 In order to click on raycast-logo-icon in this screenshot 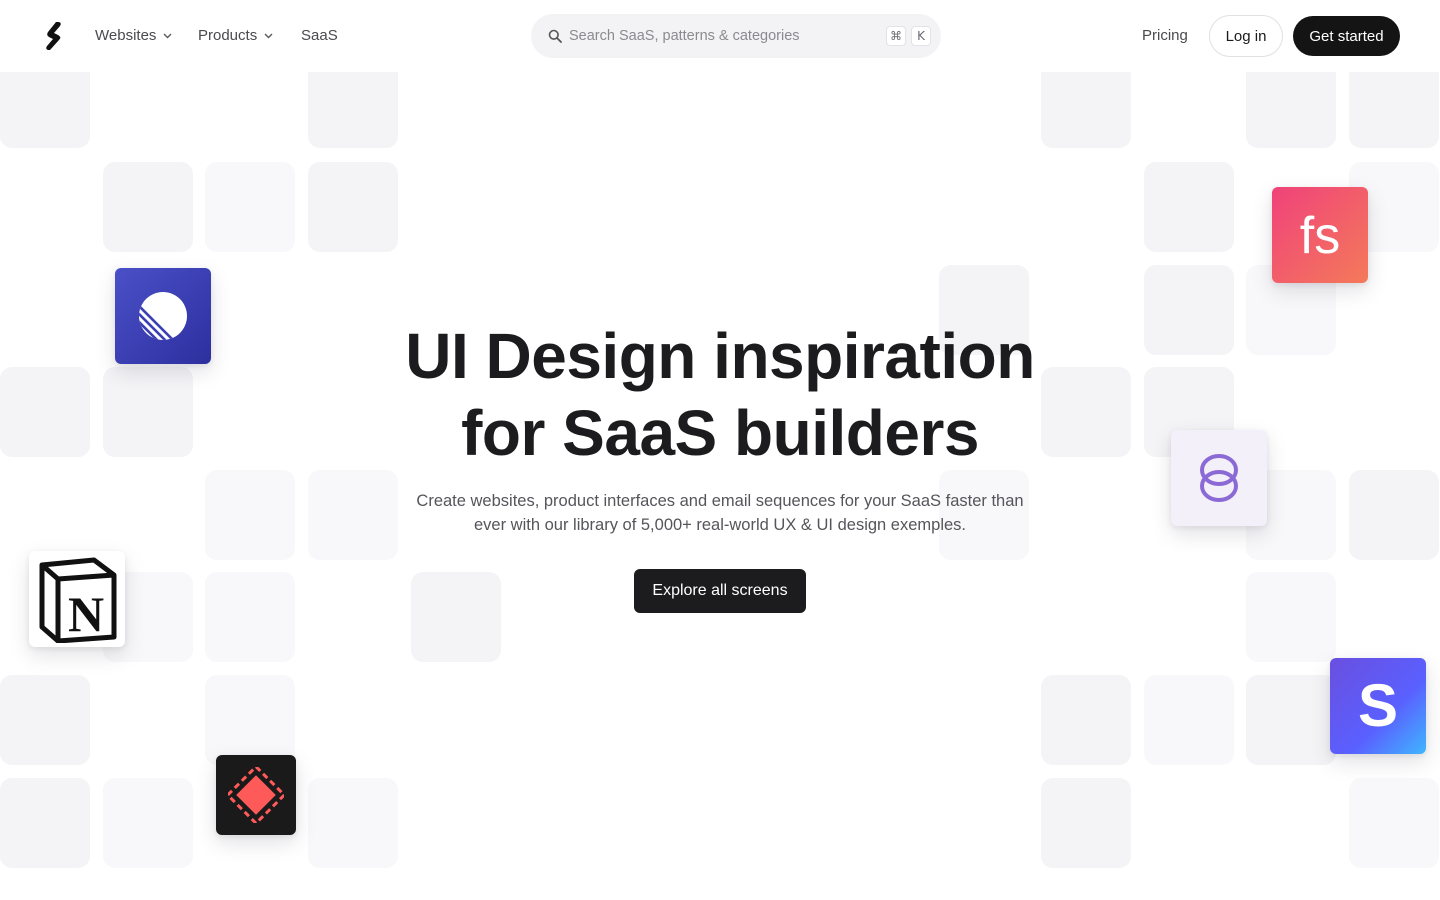, I will do `click(256, 795)`.